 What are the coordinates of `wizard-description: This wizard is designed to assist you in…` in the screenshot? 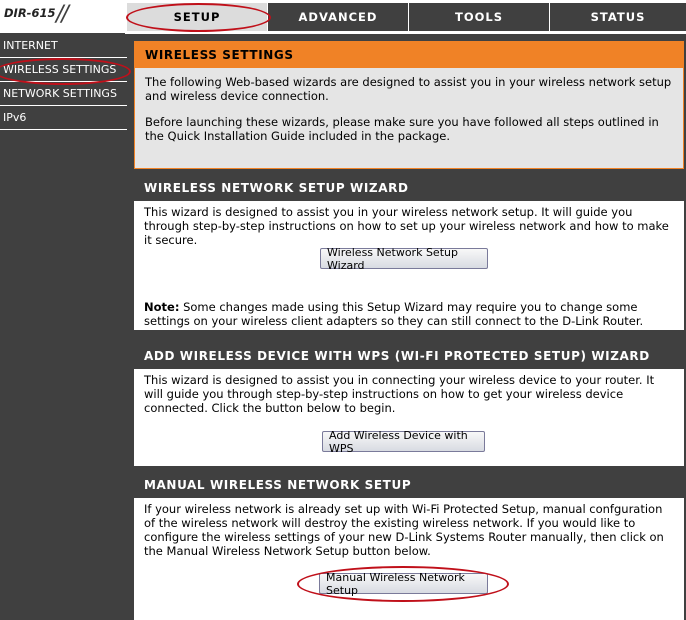 It's located at (406, 226).